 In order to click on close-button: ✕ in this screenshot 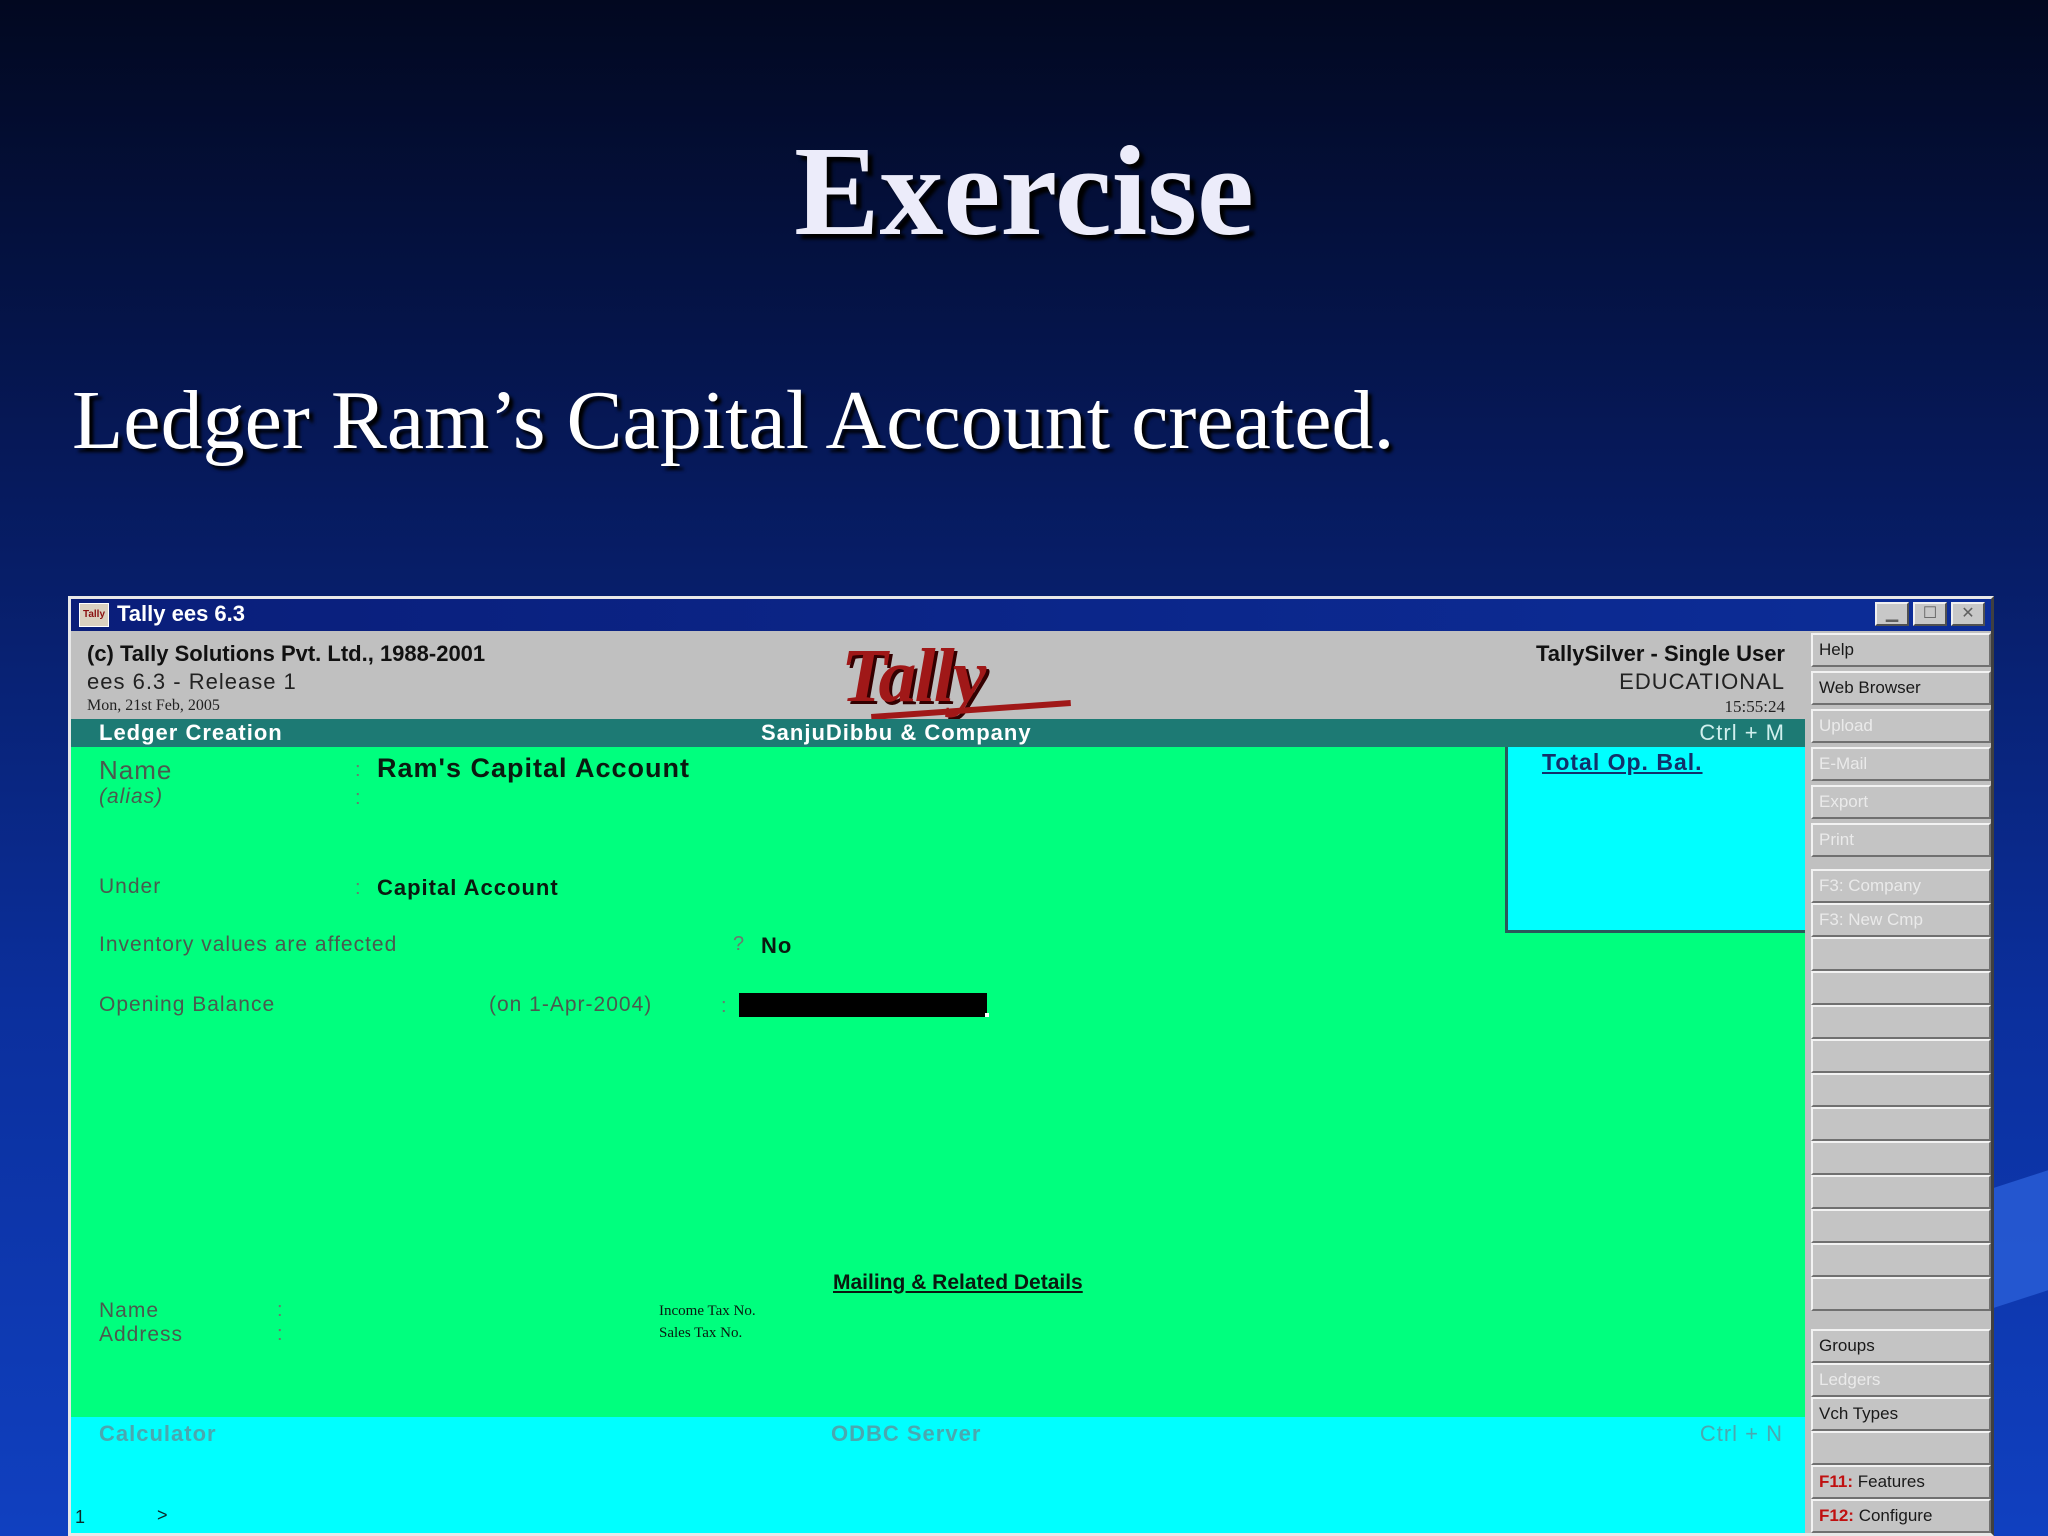, I will do `click(1968, 614)`.